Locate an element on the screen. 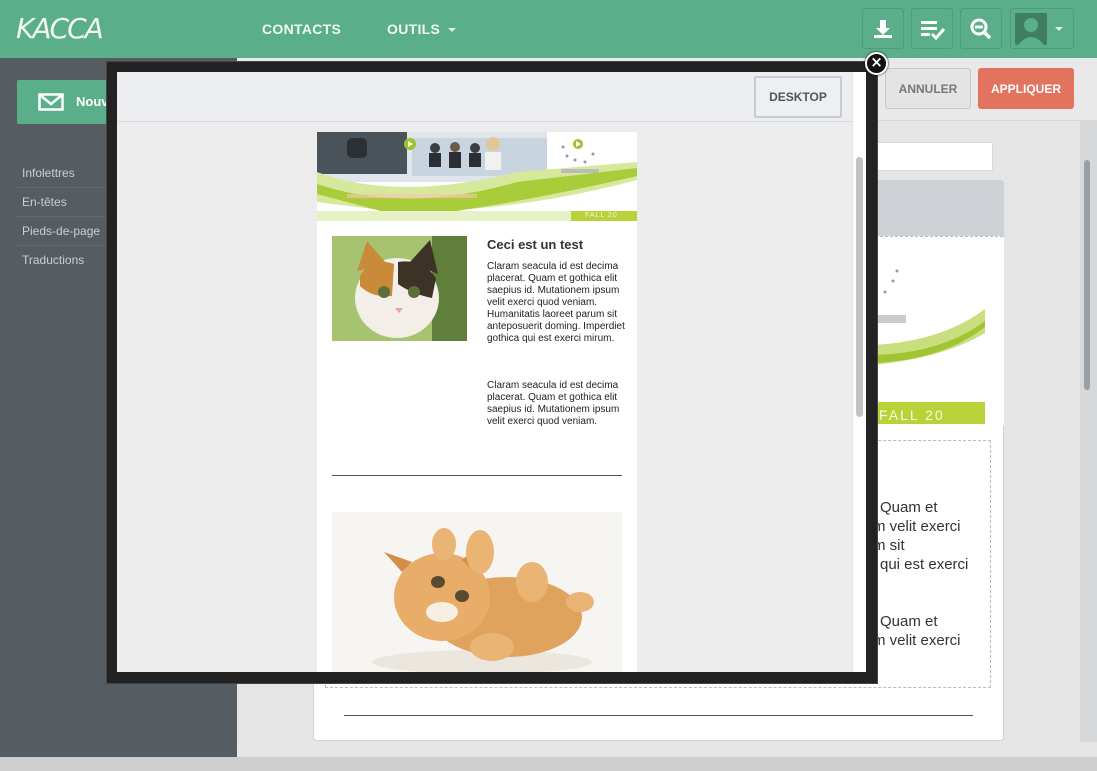 Image resolution: width=1097 pixels, height=771 pixels. preview-toolbar: DESKTOP is located at coordinates (484, 97).